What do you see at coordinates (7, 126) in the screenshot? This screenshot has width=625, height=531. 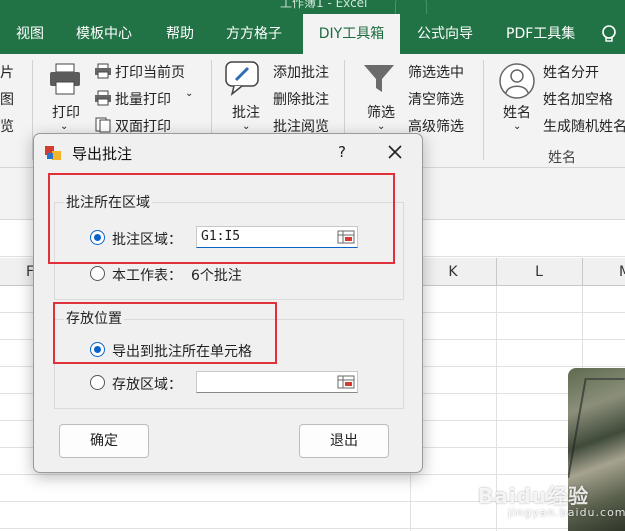 I see `ribbon-partial-3: 览` at bounding box center [7, 126].